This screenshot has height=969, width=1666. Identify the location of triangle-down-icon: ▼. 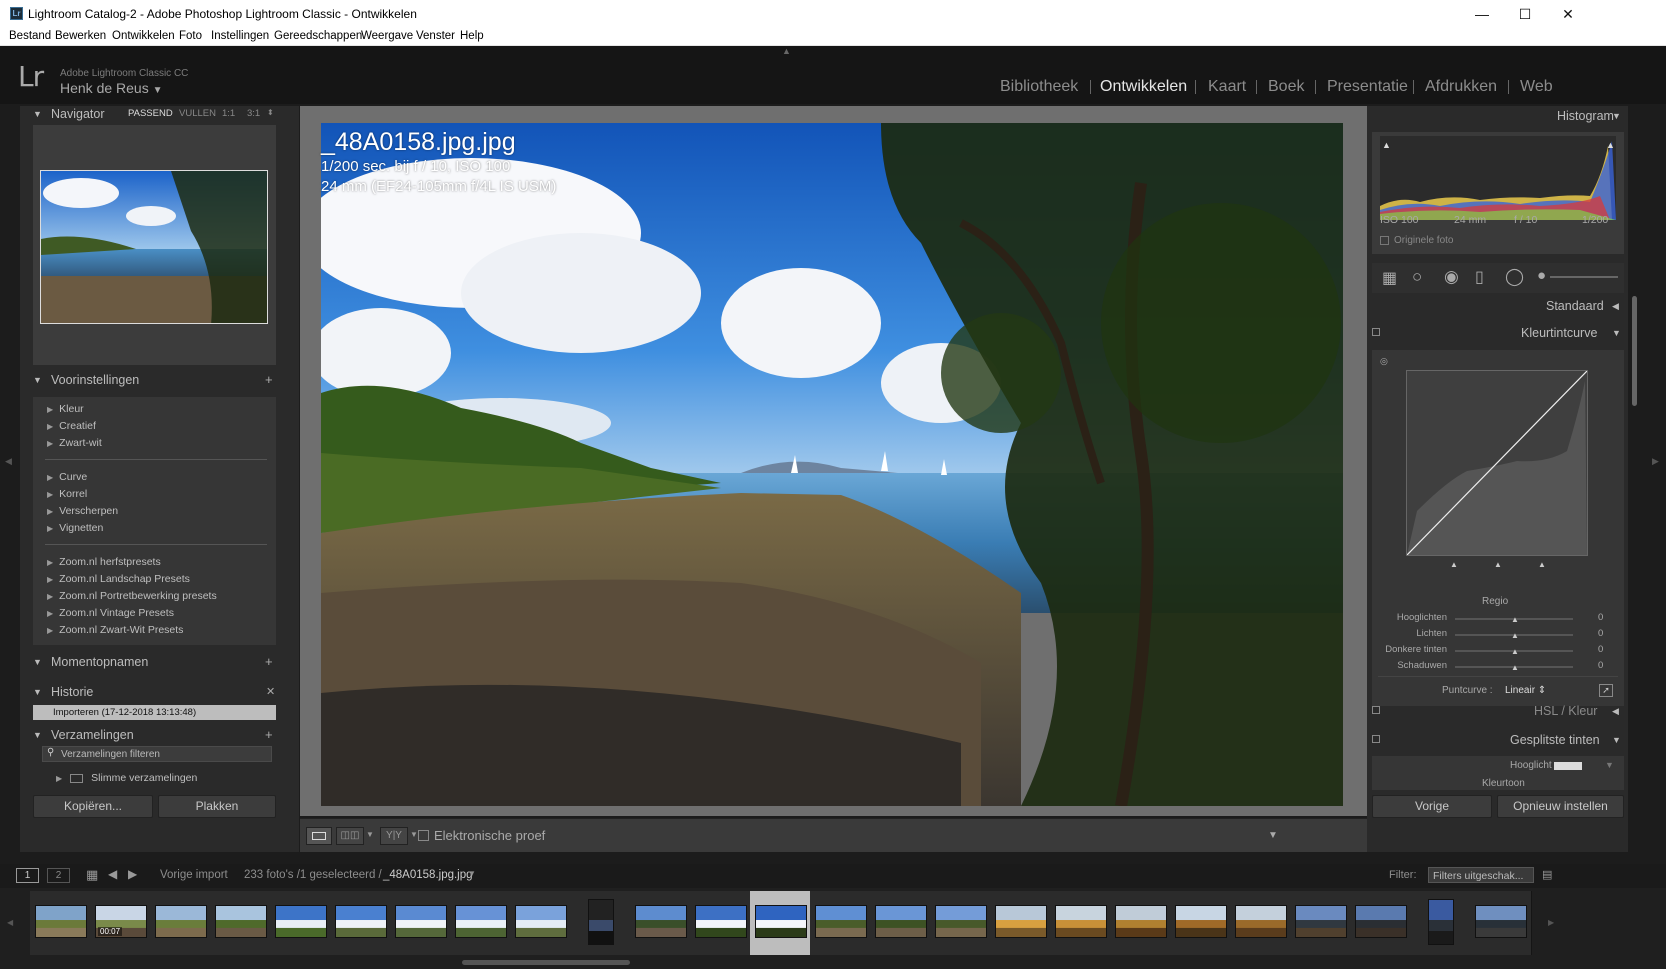
(1609, 765).